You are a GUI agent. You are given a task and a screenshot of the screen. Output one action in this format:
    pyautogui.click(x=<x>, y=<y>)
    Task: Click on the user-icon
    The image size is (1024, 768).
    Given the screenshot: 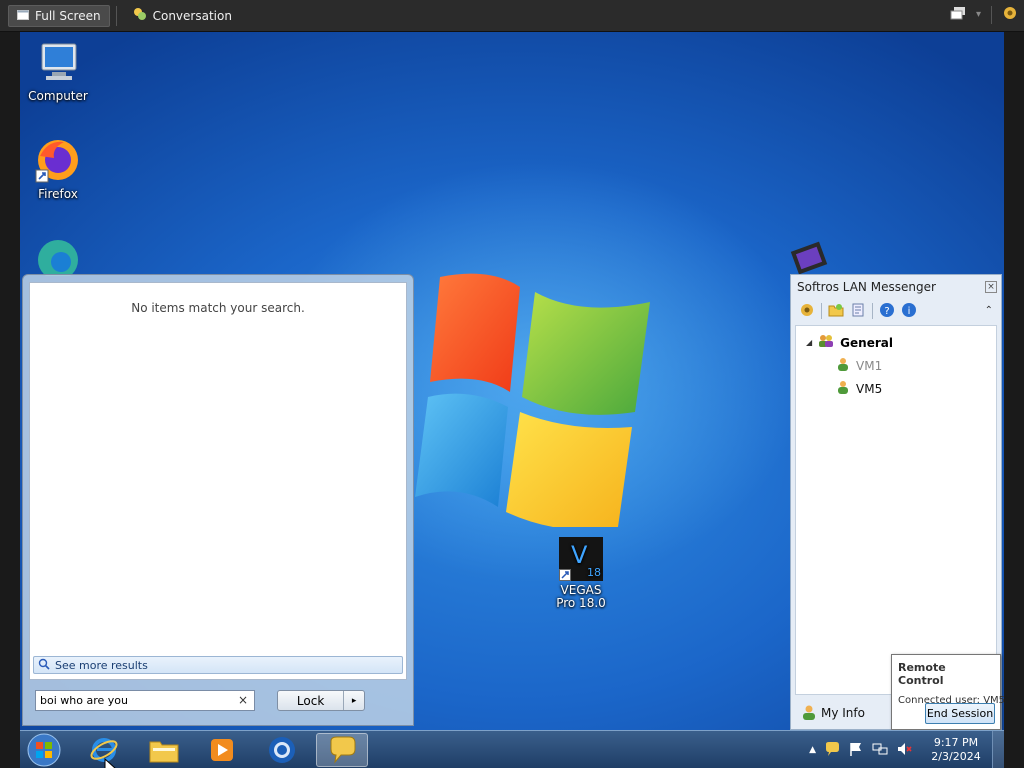 What is the action you would take?
    pyautogui.click(x=809, y=713)
    